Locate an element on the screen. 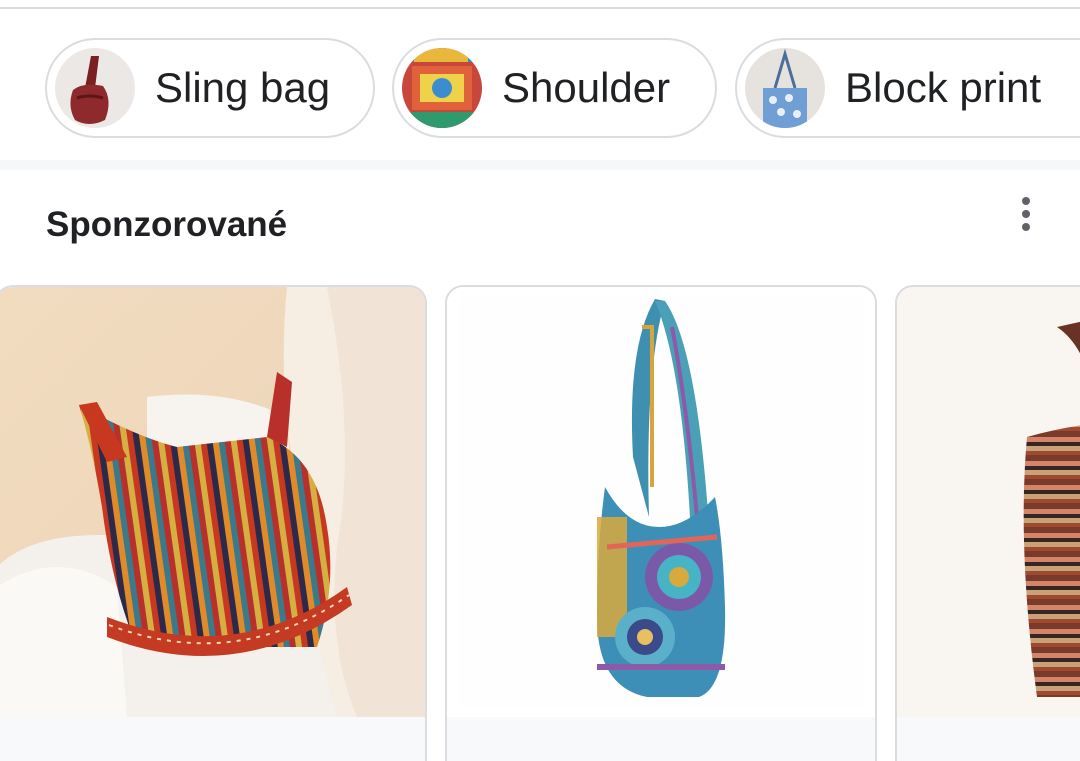 The height and width of the screenshot is (761, 1080). chip-sling-bag: Sling bag is located at coordinates (210, 88).